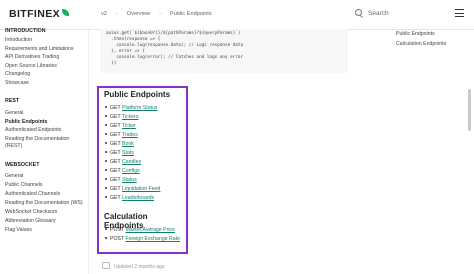 Image resolution: width=474 pixels, height=274 pixels. I want to click on sidebar-item-requirements: Requirements and Limitations, so click(39, 49).